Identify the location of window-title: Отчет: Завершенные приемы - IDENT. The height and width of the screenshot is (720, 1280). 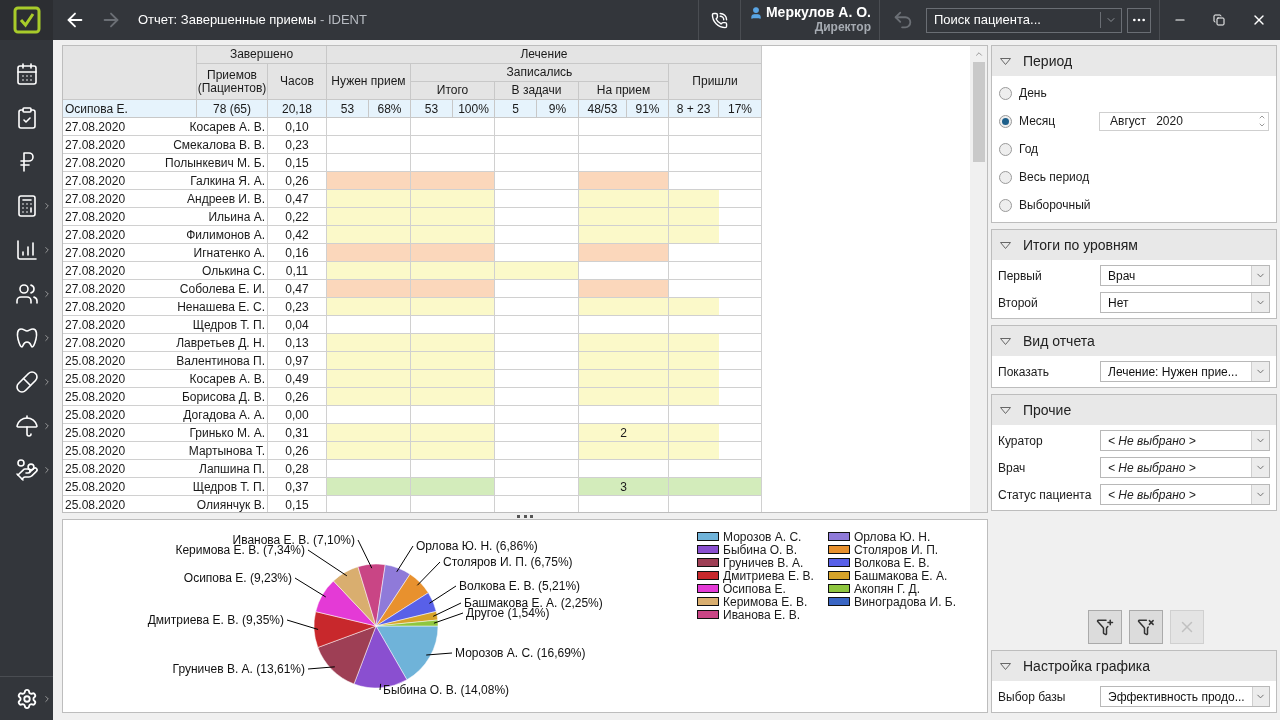
(252, 20).